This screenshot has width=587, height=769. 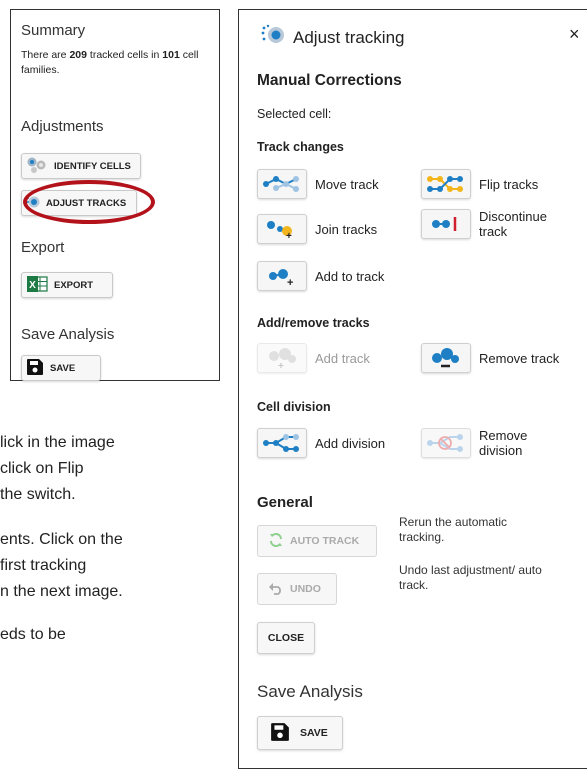 I want to click on selected-cell-label: Selected cell:, so click(x=294, y=114).